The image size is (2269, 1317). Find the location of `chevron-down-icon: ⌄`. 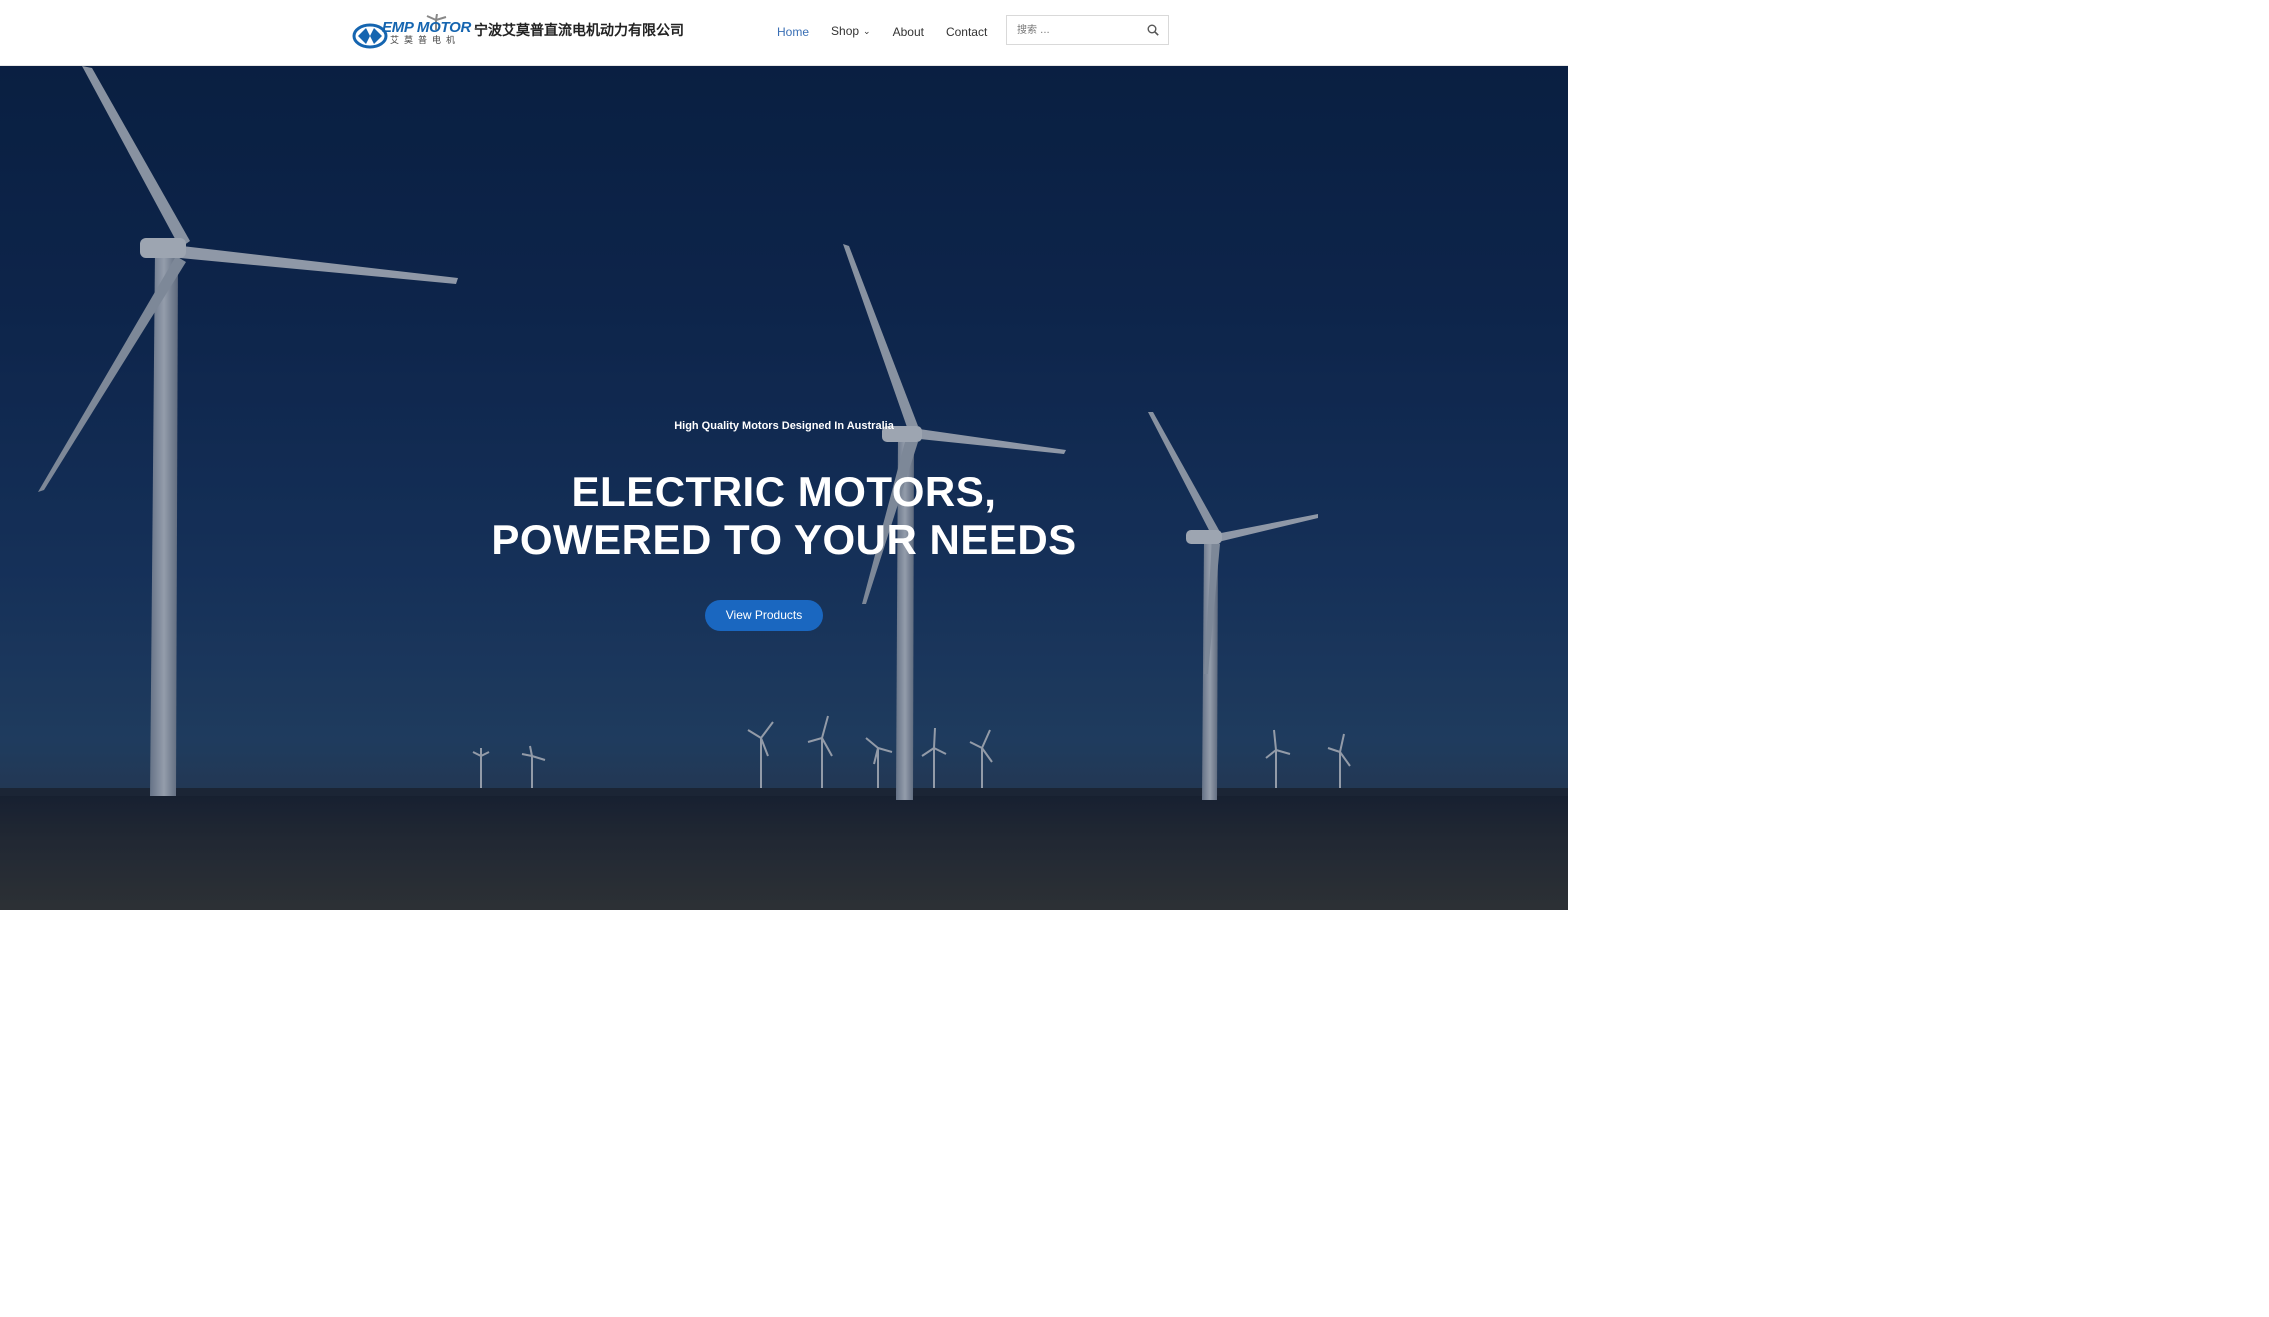

chevron-down-icon: ⌄ is located at coordinates (867, 31).